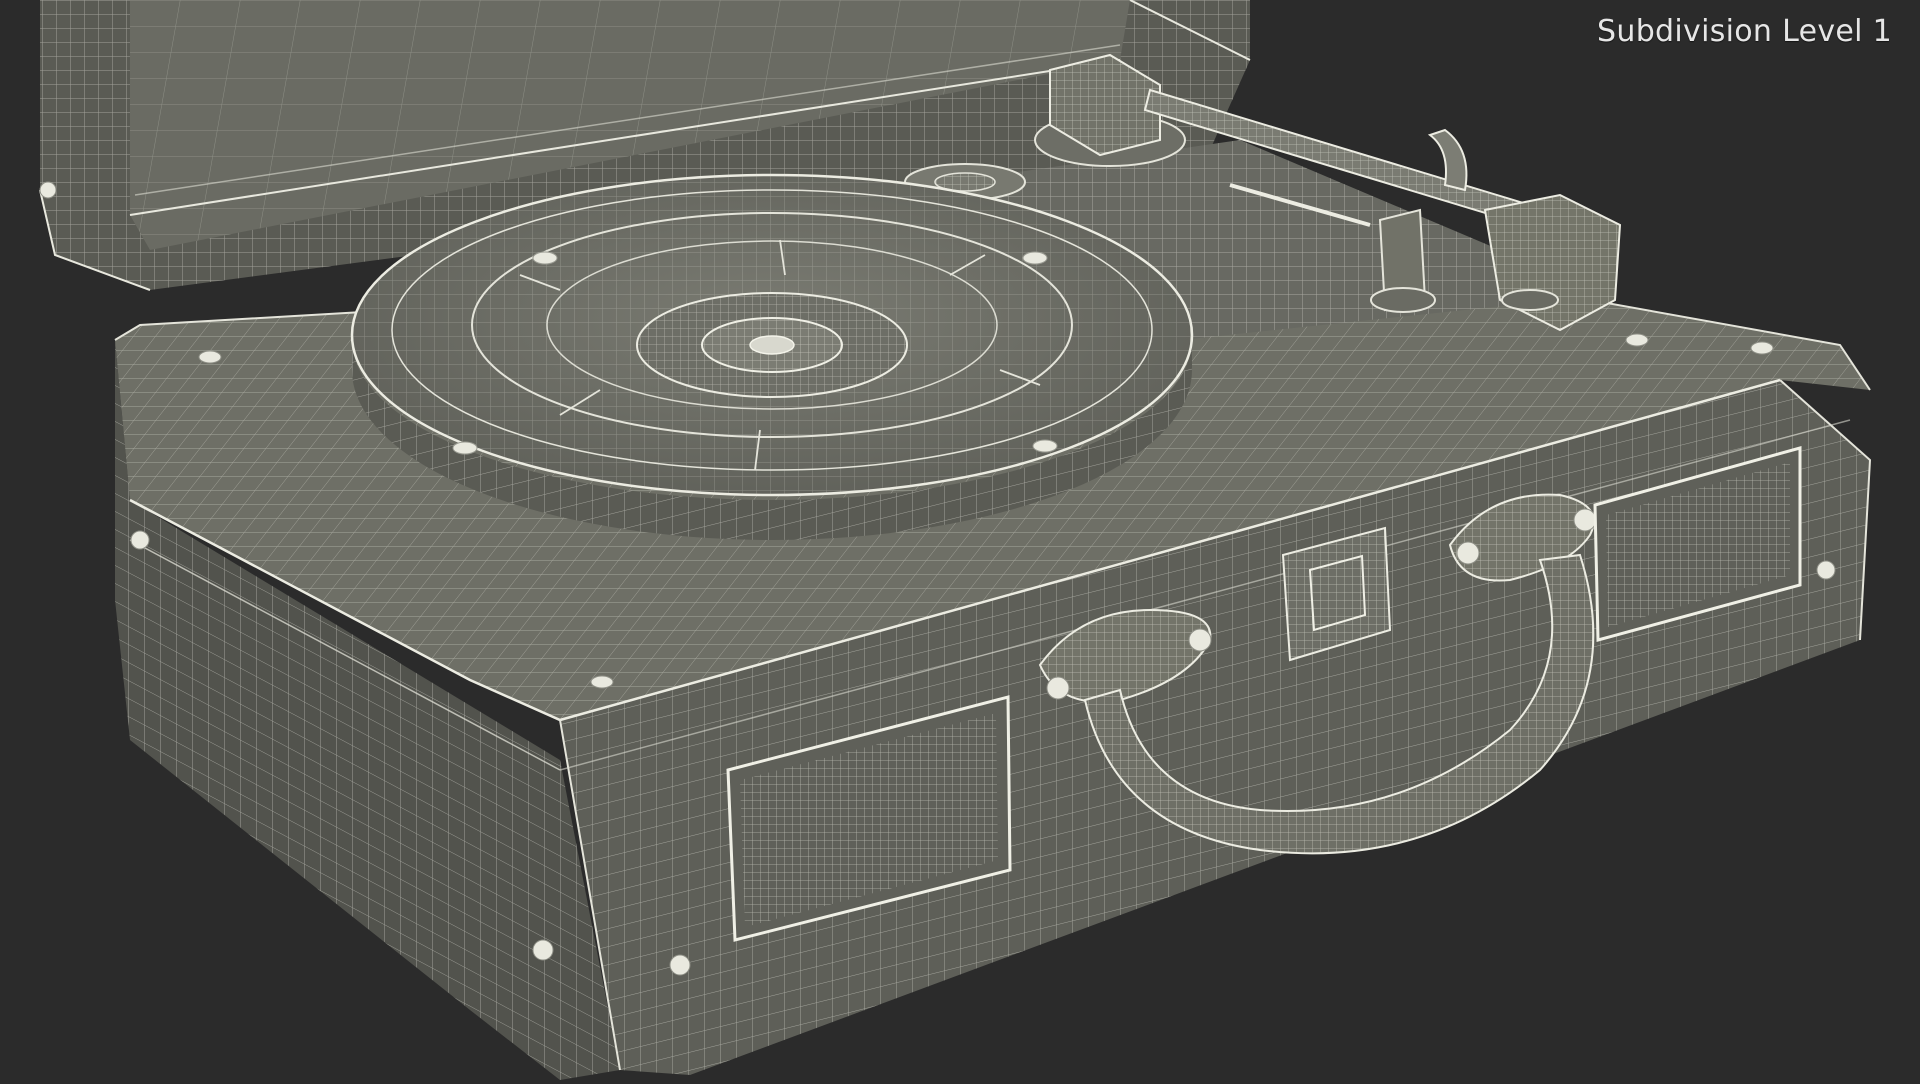  I want to click on subdivision-level-label: Subdivision Level 1, so click(1744, 31).